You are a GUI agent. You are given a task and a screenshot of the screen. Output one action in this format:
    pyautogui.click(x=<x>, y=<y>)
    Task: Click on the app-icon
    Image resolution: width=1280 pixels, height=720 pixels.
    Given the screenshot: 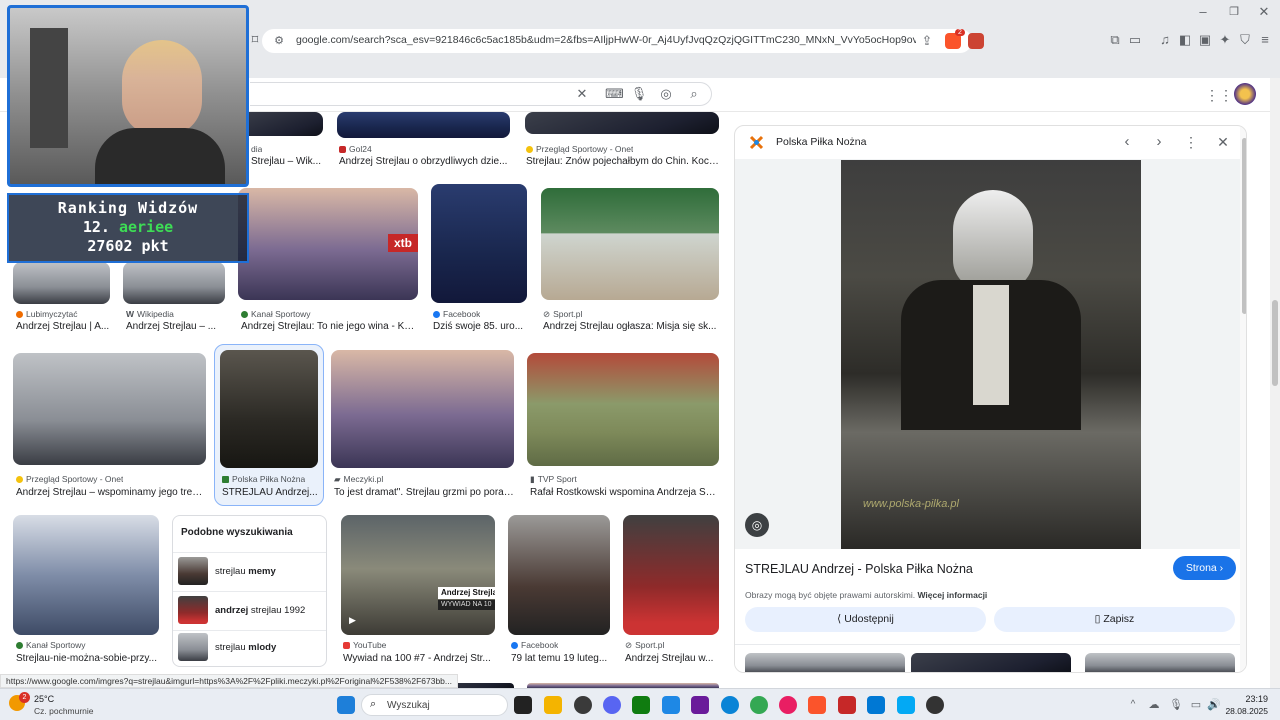 What is the action you would take?
    pyautogui.click(x=700, y=705)
    